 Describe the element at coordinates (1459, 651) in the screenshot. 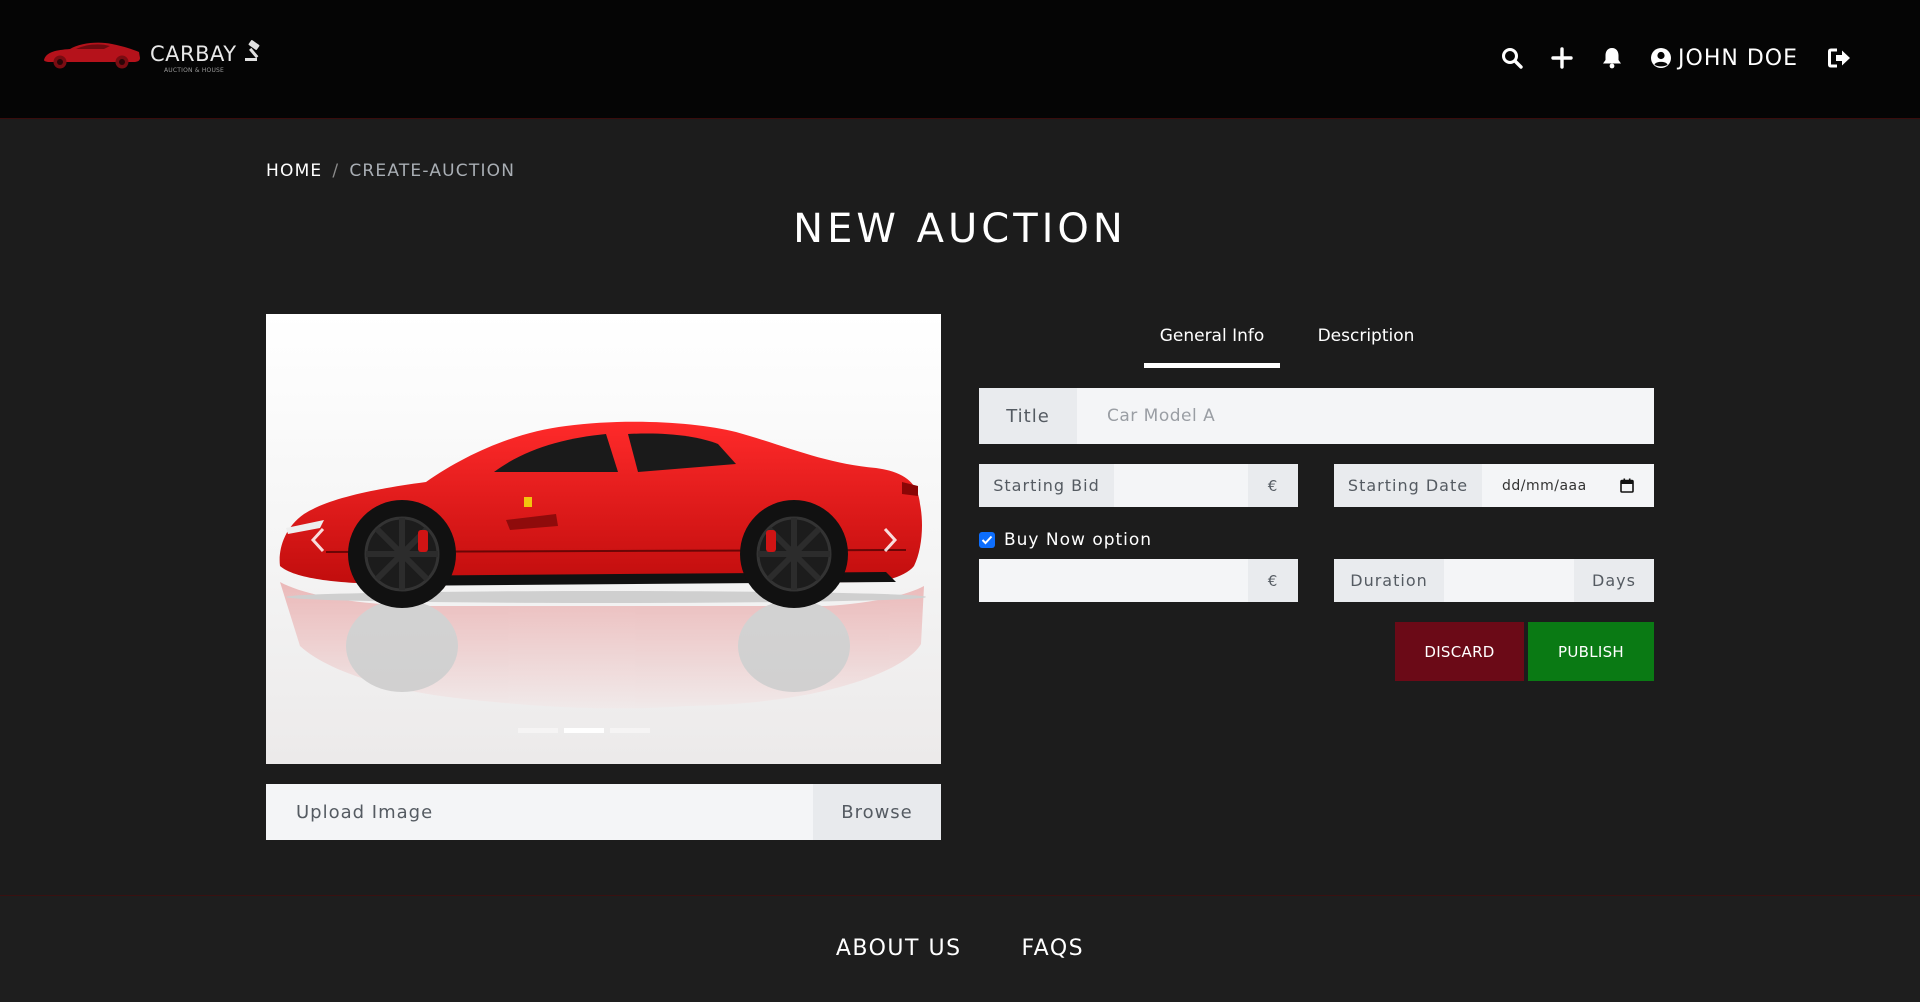

I see `discard-button: DISCARD` at that location.